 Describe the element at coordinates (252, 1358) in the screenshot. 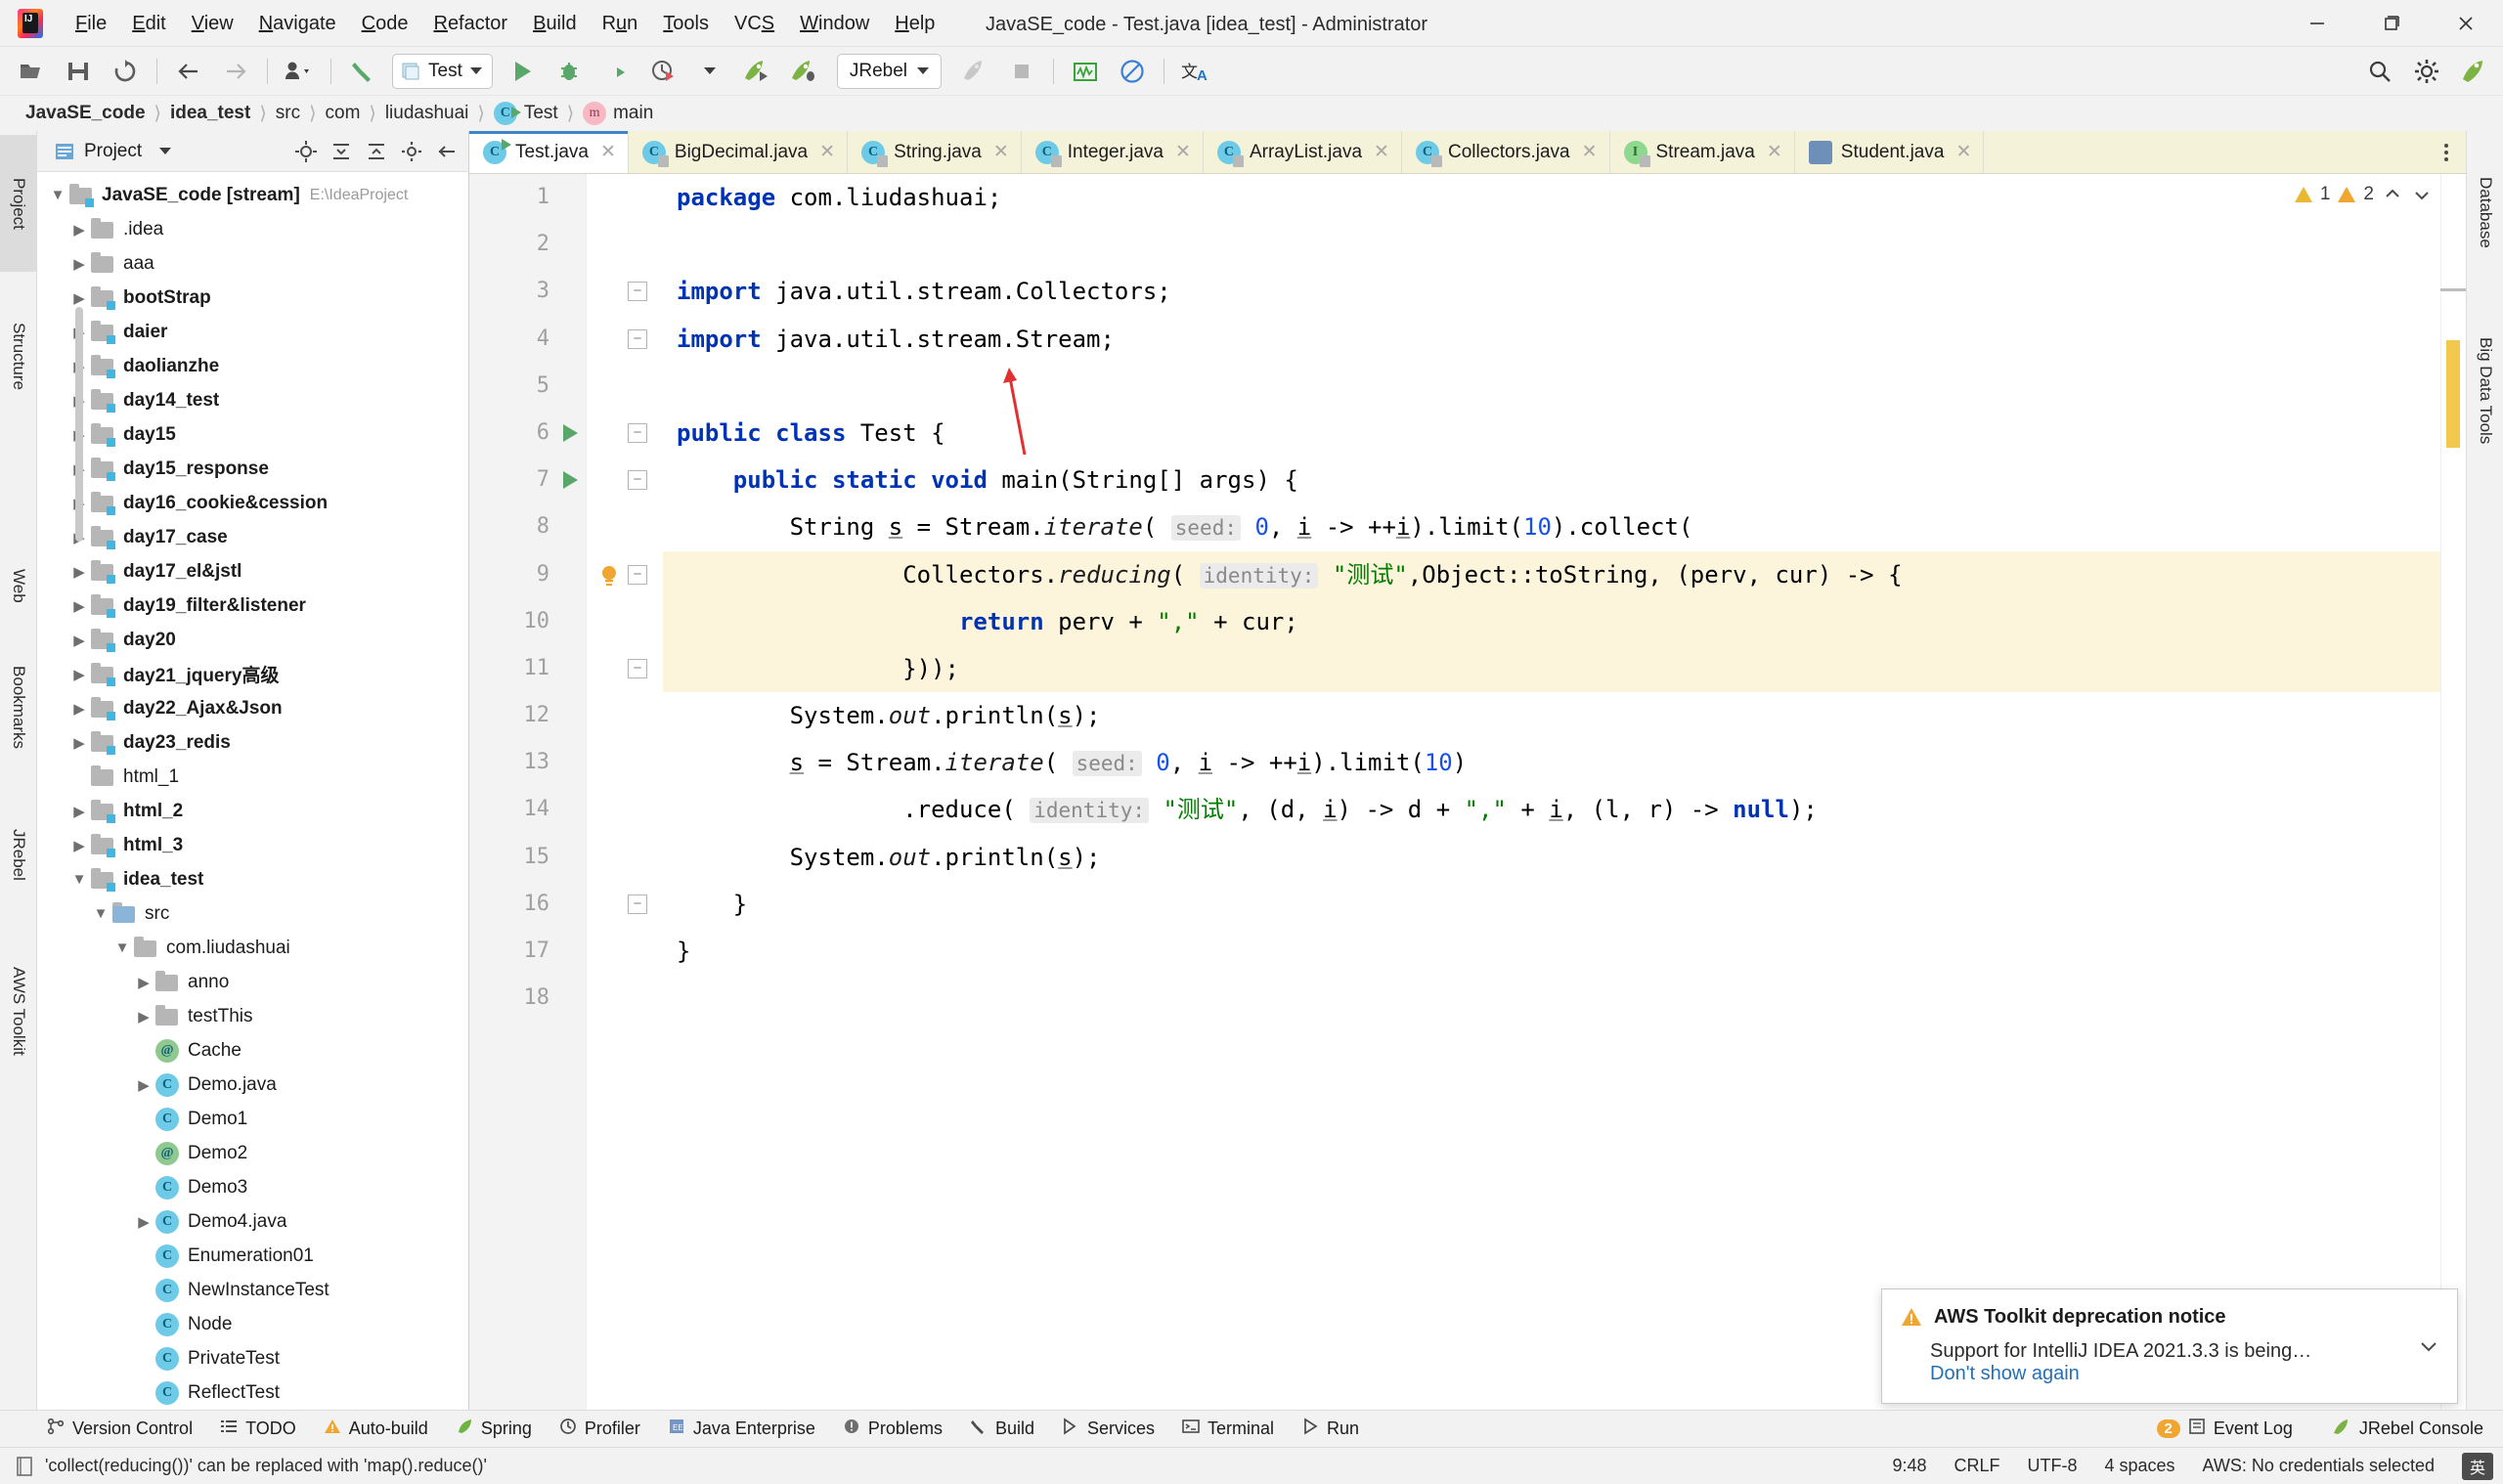

I see `tree-node: C PrivateTest` at that location.